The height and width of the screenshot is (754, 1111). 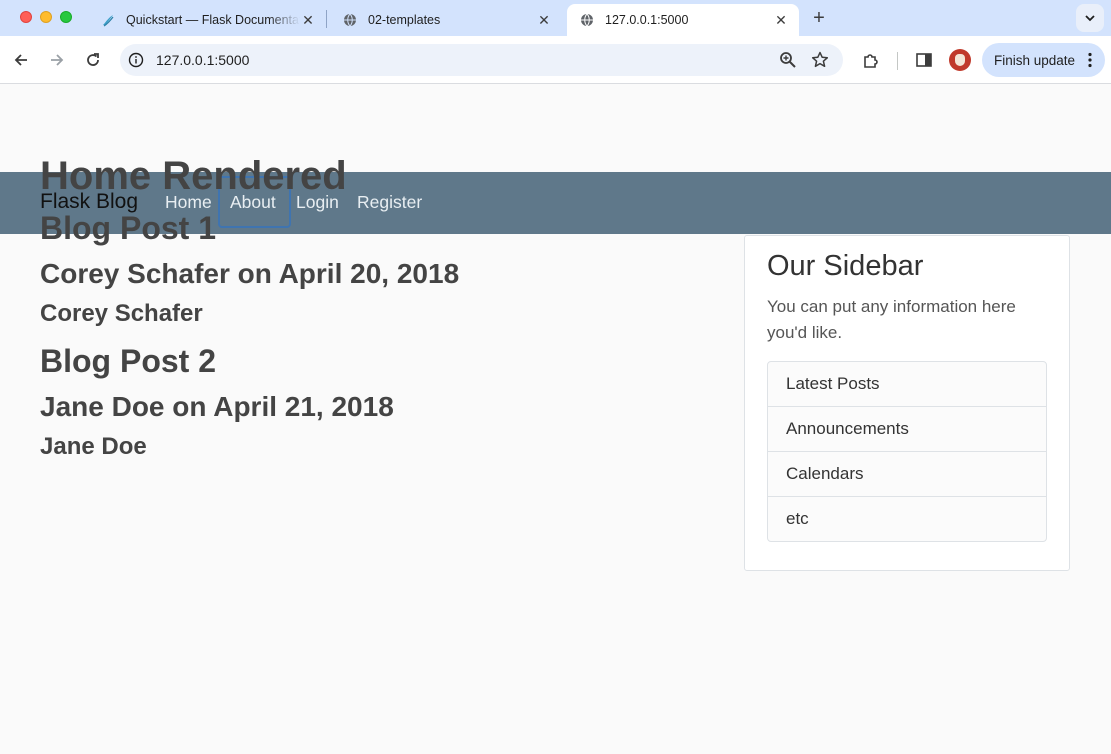 What do you see at coordinates (907, 428) in the screenshot?
I see `sidebar-item-announcements: Announcements` at bounding box center [907, 428].